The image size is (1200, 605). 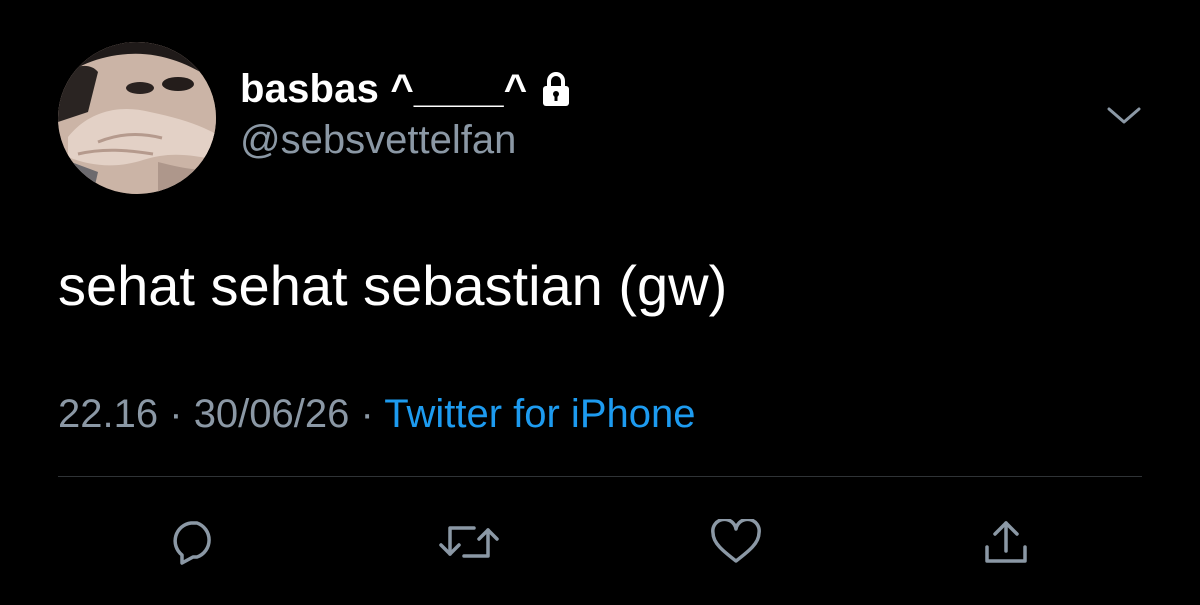 I want to click on retweet-button, so click(x=469, y=542).